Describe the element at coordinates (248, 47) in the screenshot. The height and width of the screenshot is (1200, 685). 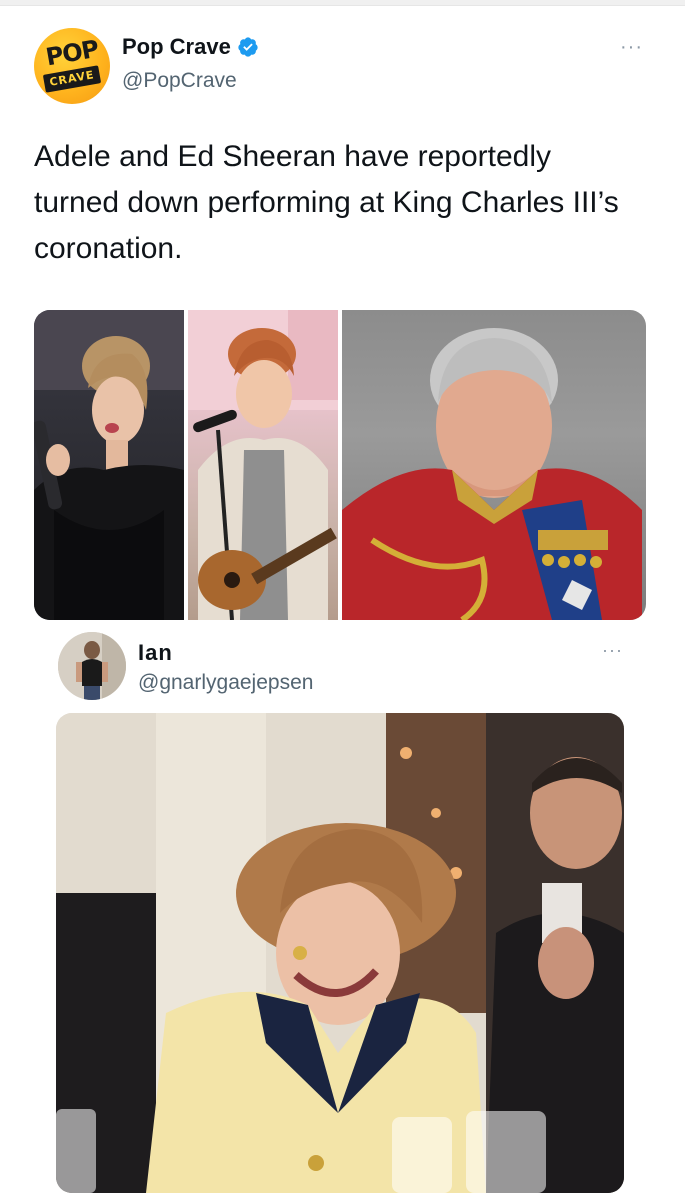
I see `verified-badge-icon` at that location.